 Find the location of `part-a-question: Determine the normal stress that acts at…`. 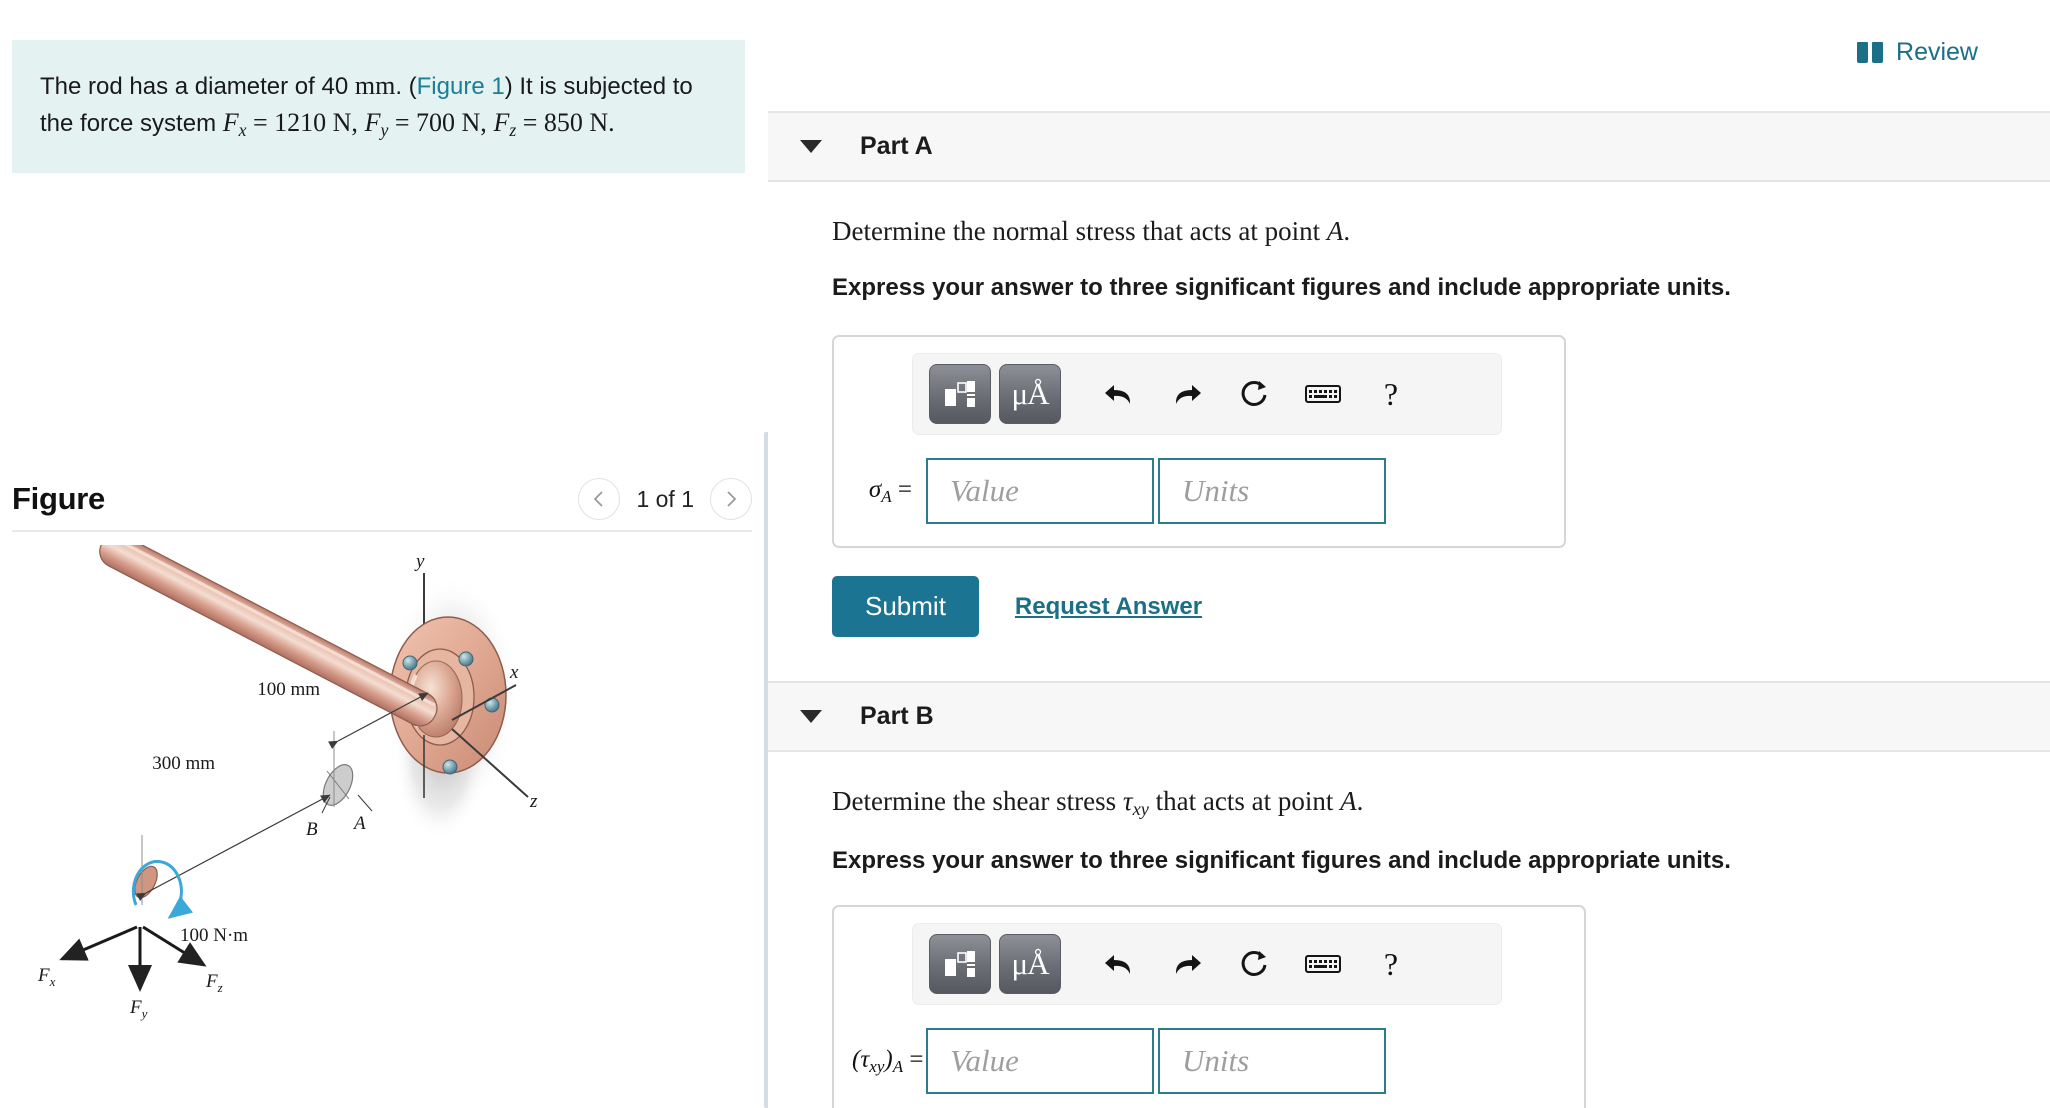

part-a-question: Determine the normal stress that acts at… is located at coordinates (1441, 231).